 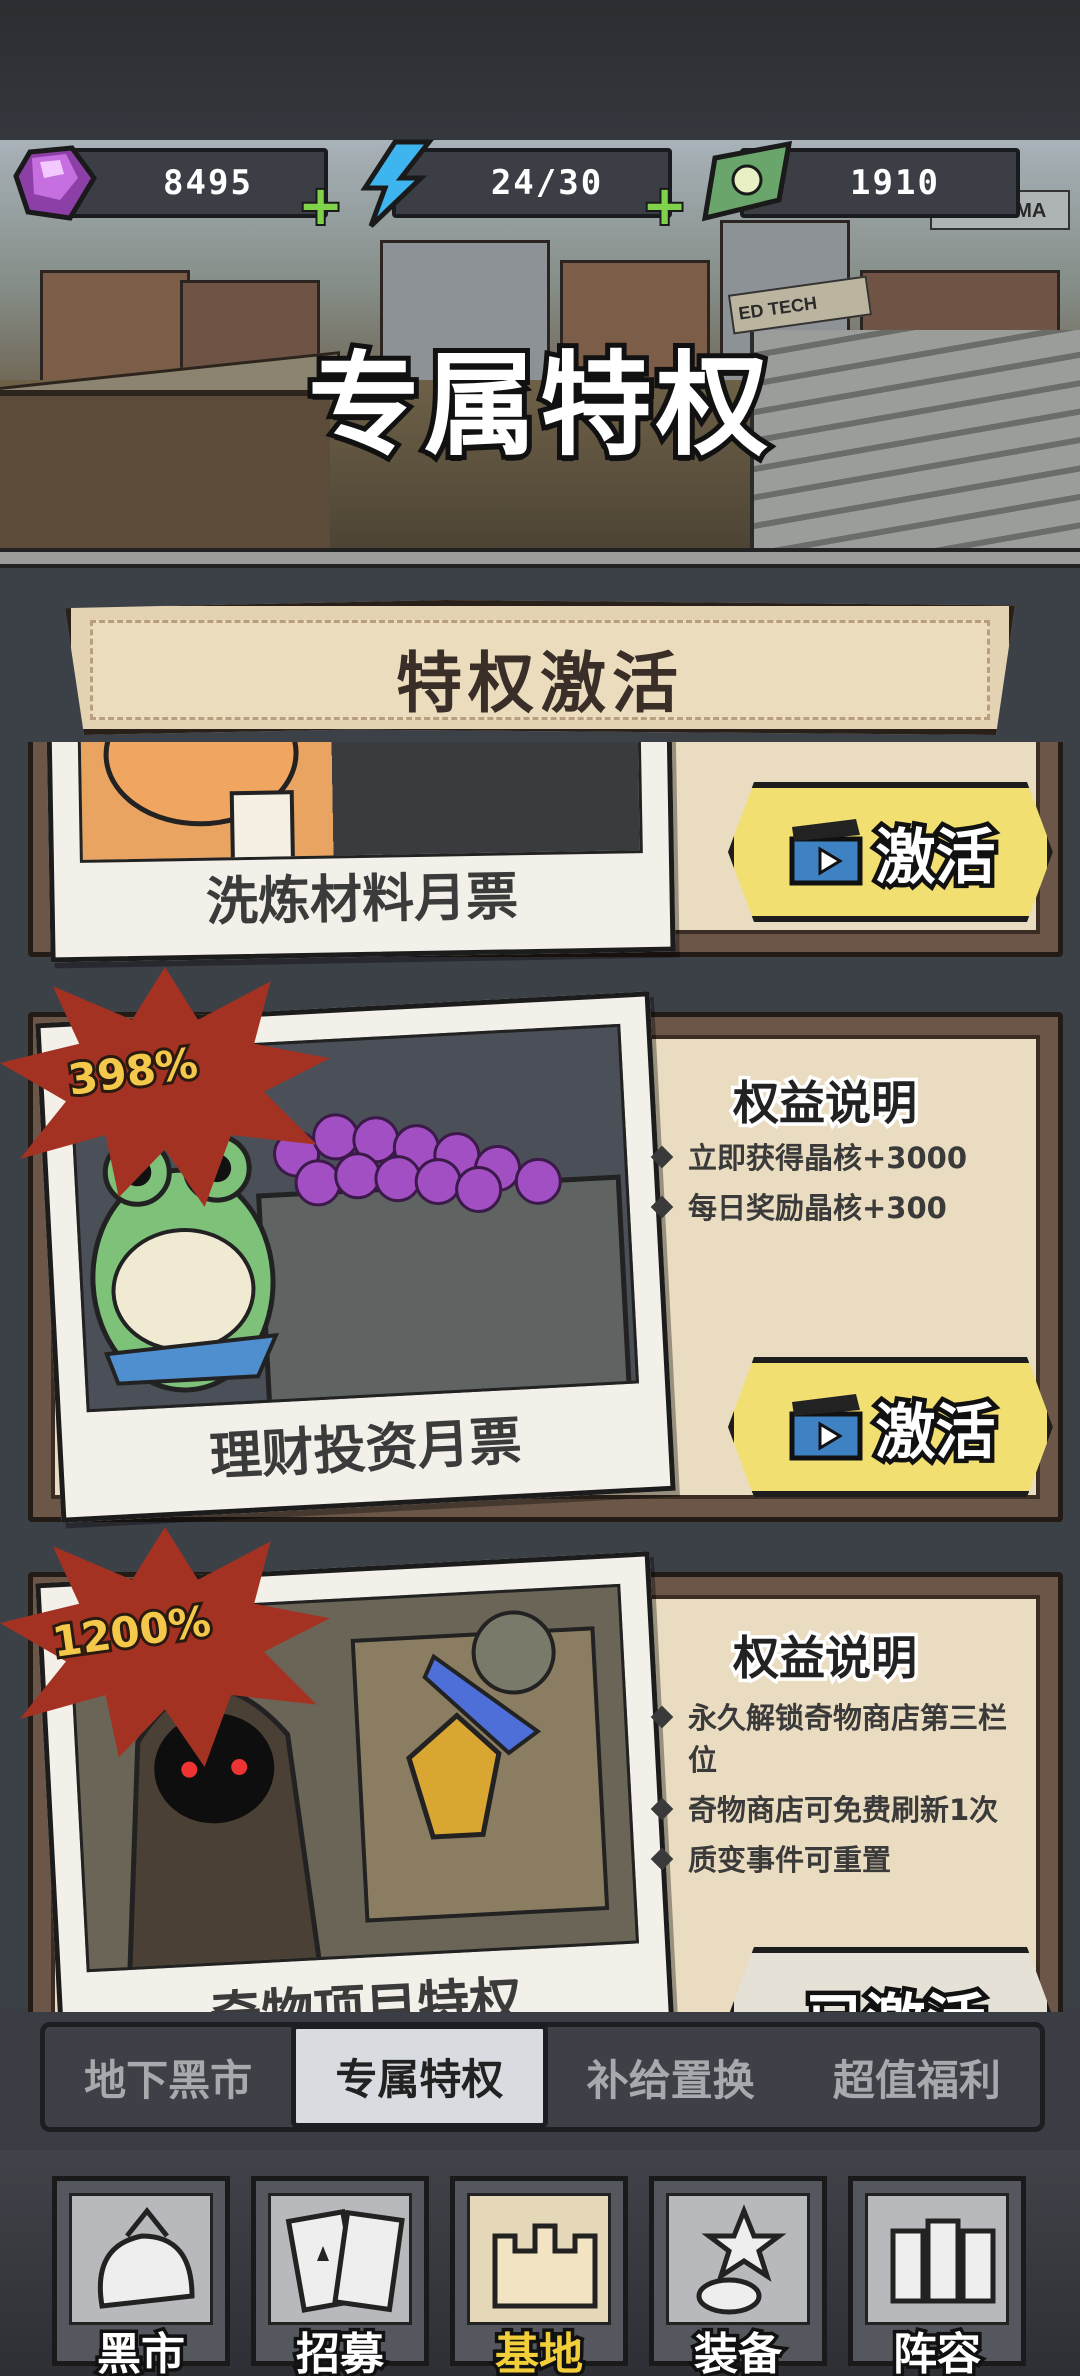 What do you see at coordinates (141, 2351) in the screenshot?
I see `nav-black-market-label: 黑市` at bounding box center [141, 2351].